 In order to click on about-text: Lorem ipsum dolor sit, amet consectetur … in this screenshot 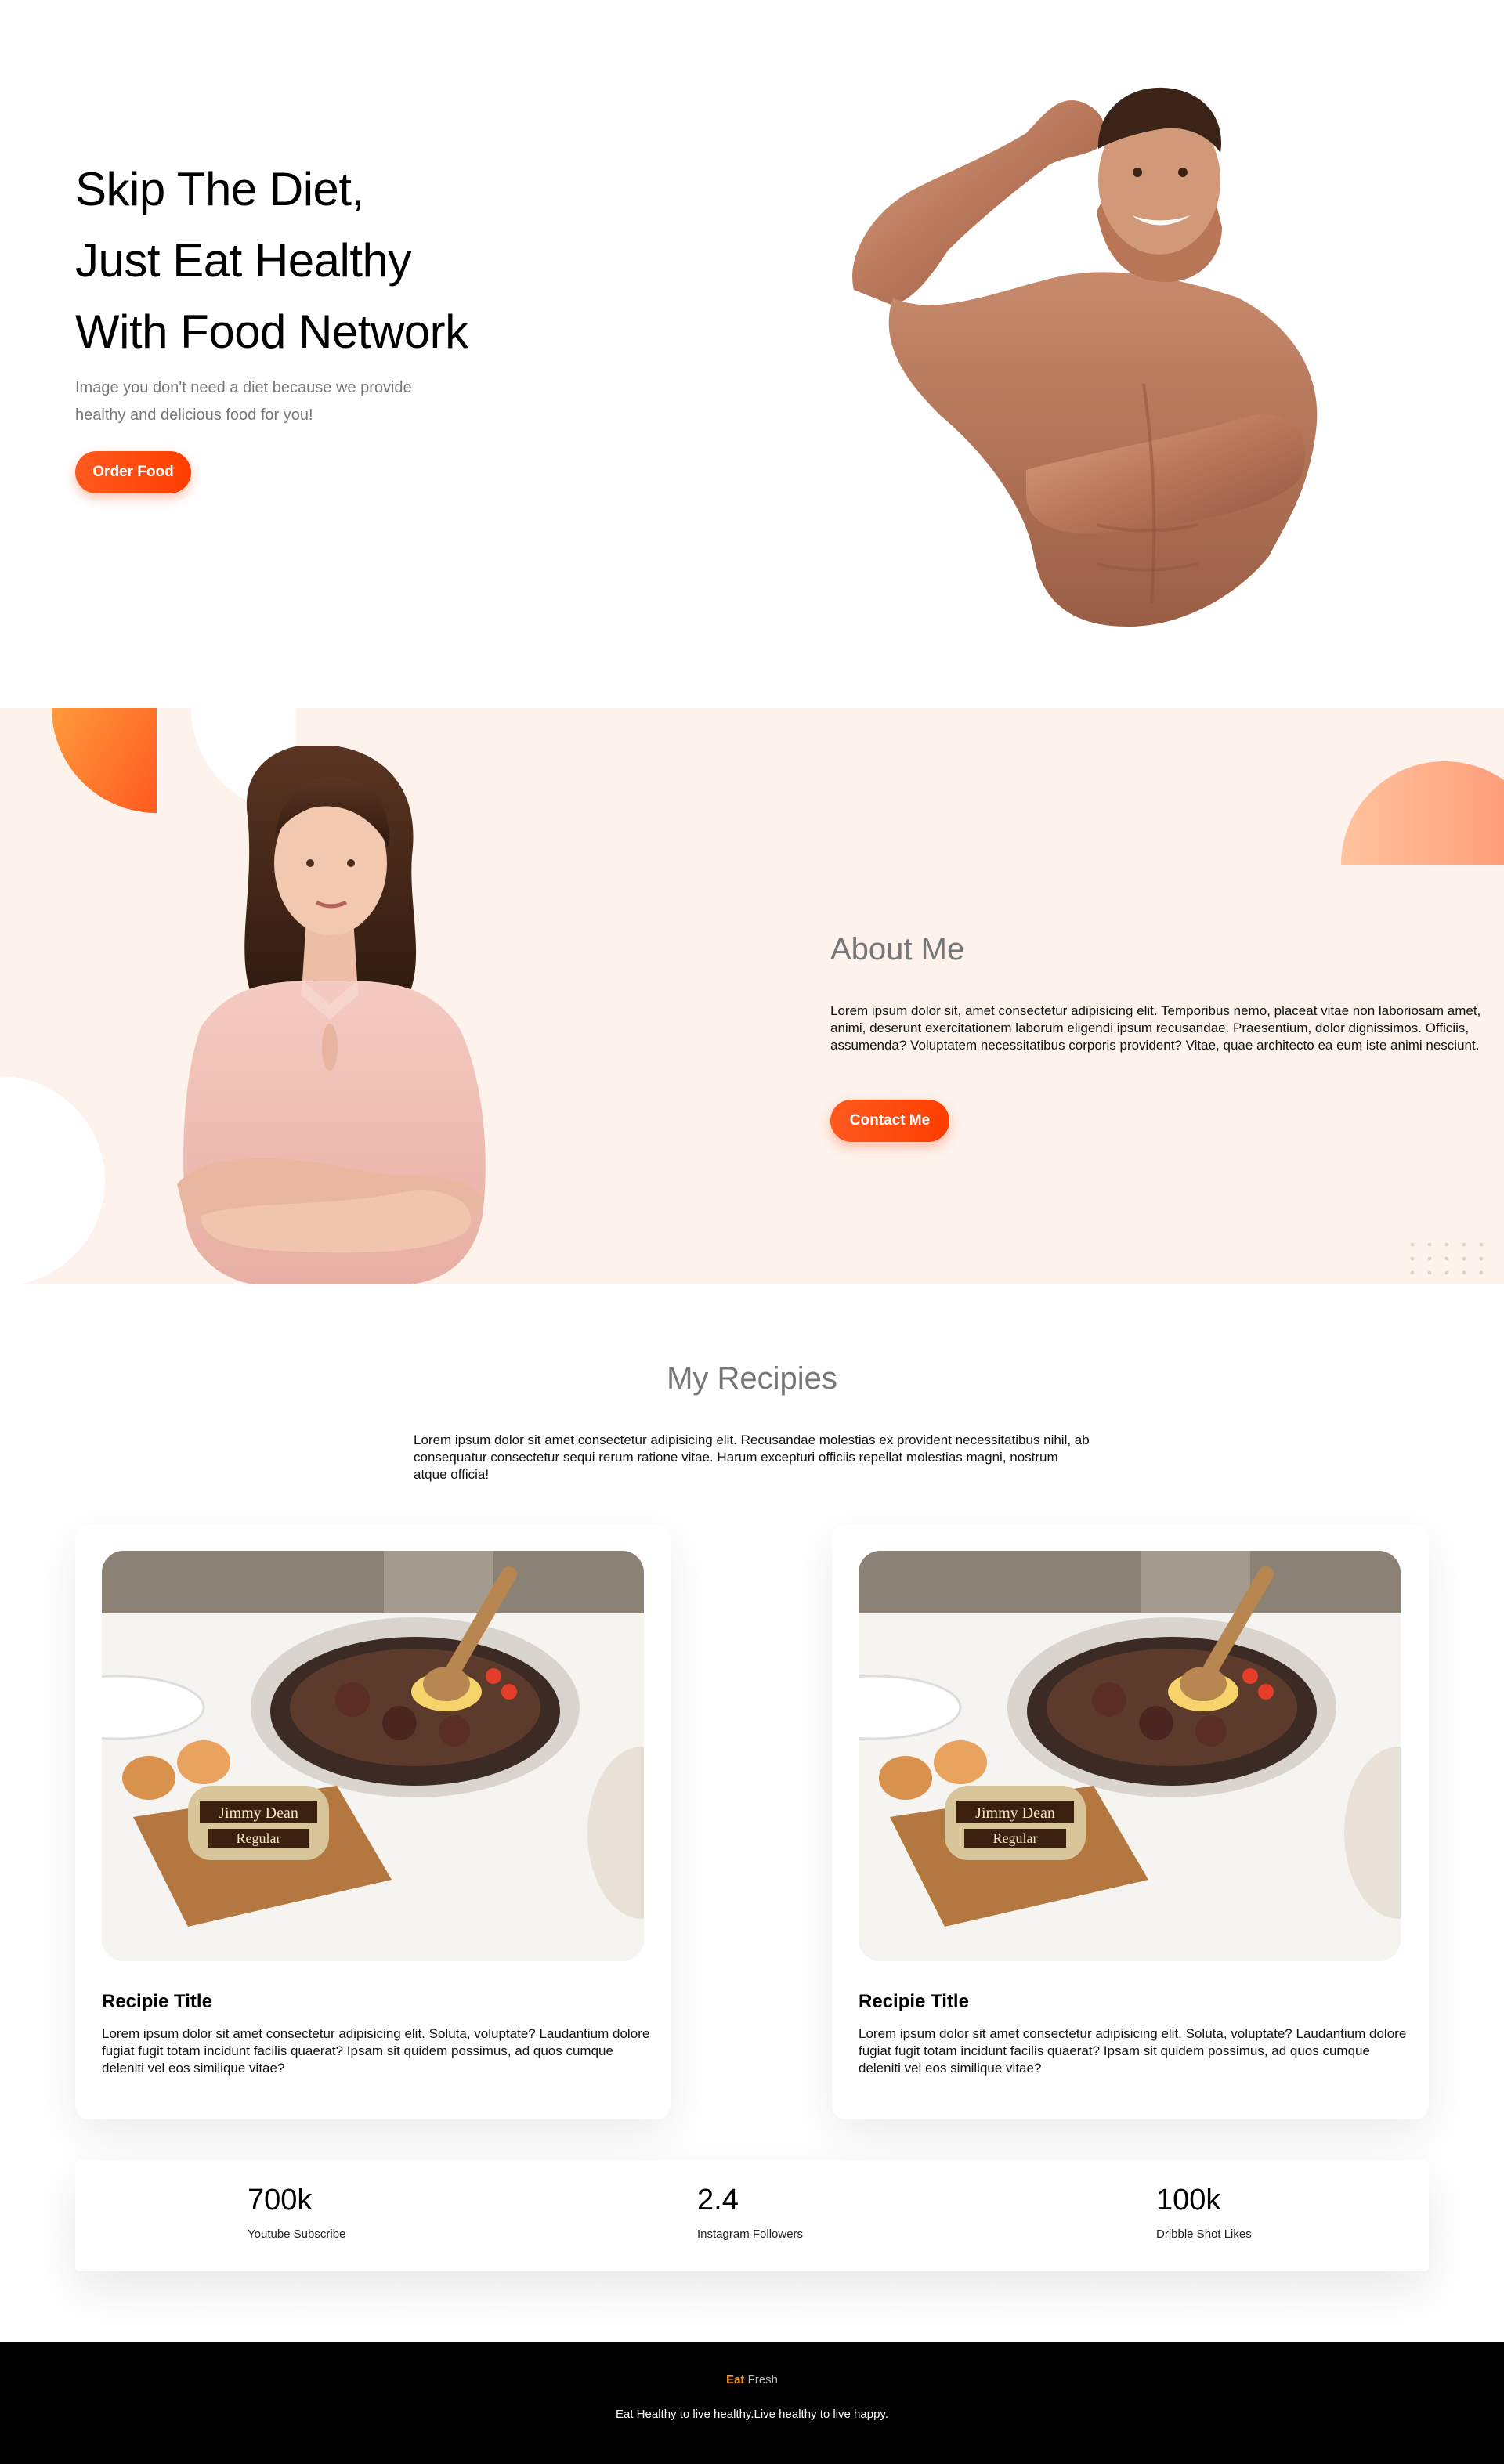, I will do `click(1155, 1028)`.